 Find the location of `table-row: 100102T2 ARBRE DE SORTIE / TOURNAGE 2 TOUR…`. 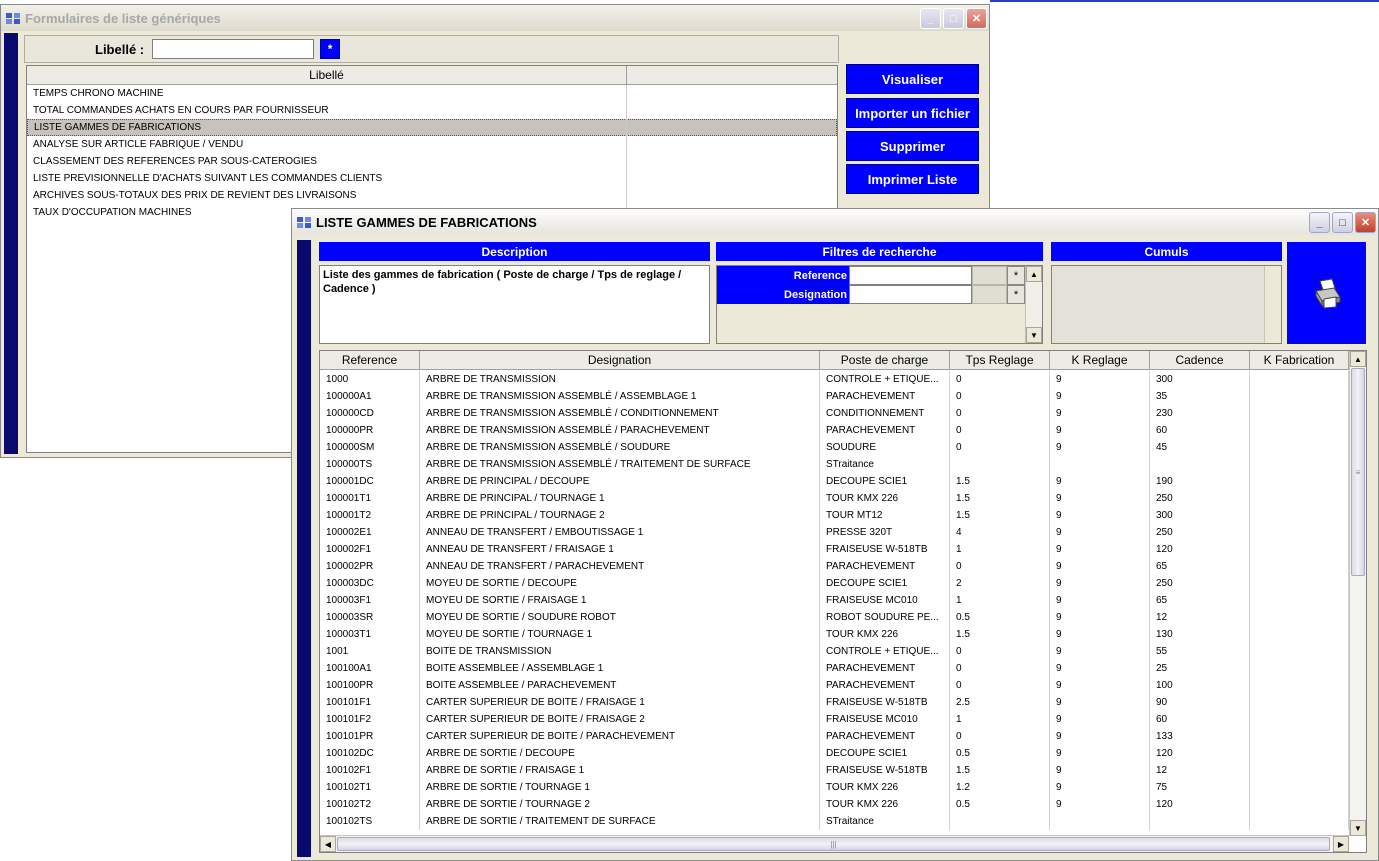

table-row: 100102T2 ARBRE DE SORTIE / TOURNAGE 2 TOUR… is located at coordinates (834, 804).